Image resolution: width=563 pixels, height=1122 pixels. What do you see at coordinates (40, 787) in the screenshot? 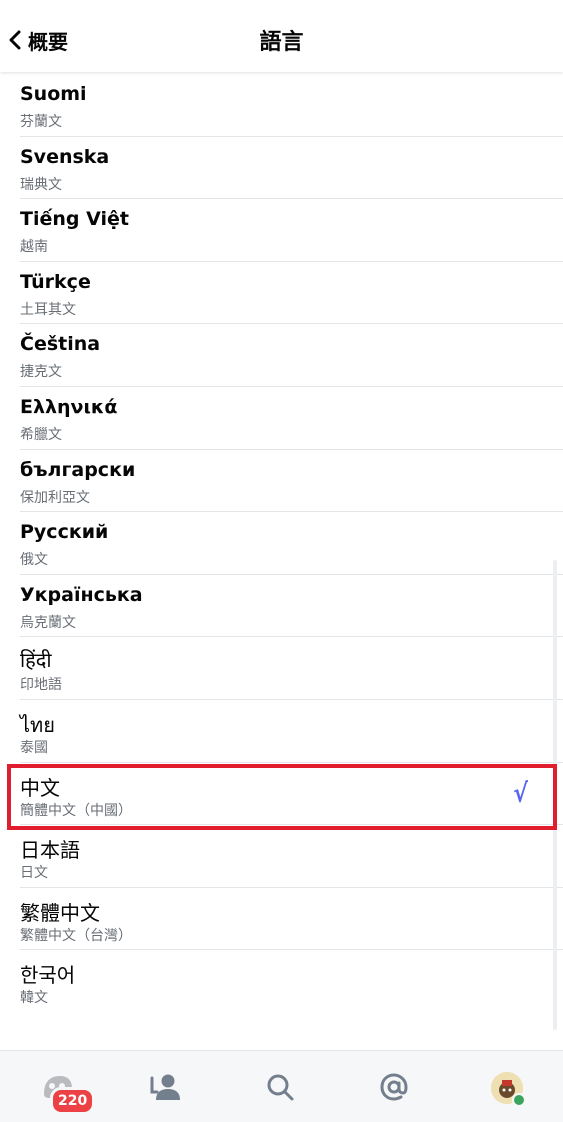
I see `language-native-name: 中文` at bounding box center [40, 787].